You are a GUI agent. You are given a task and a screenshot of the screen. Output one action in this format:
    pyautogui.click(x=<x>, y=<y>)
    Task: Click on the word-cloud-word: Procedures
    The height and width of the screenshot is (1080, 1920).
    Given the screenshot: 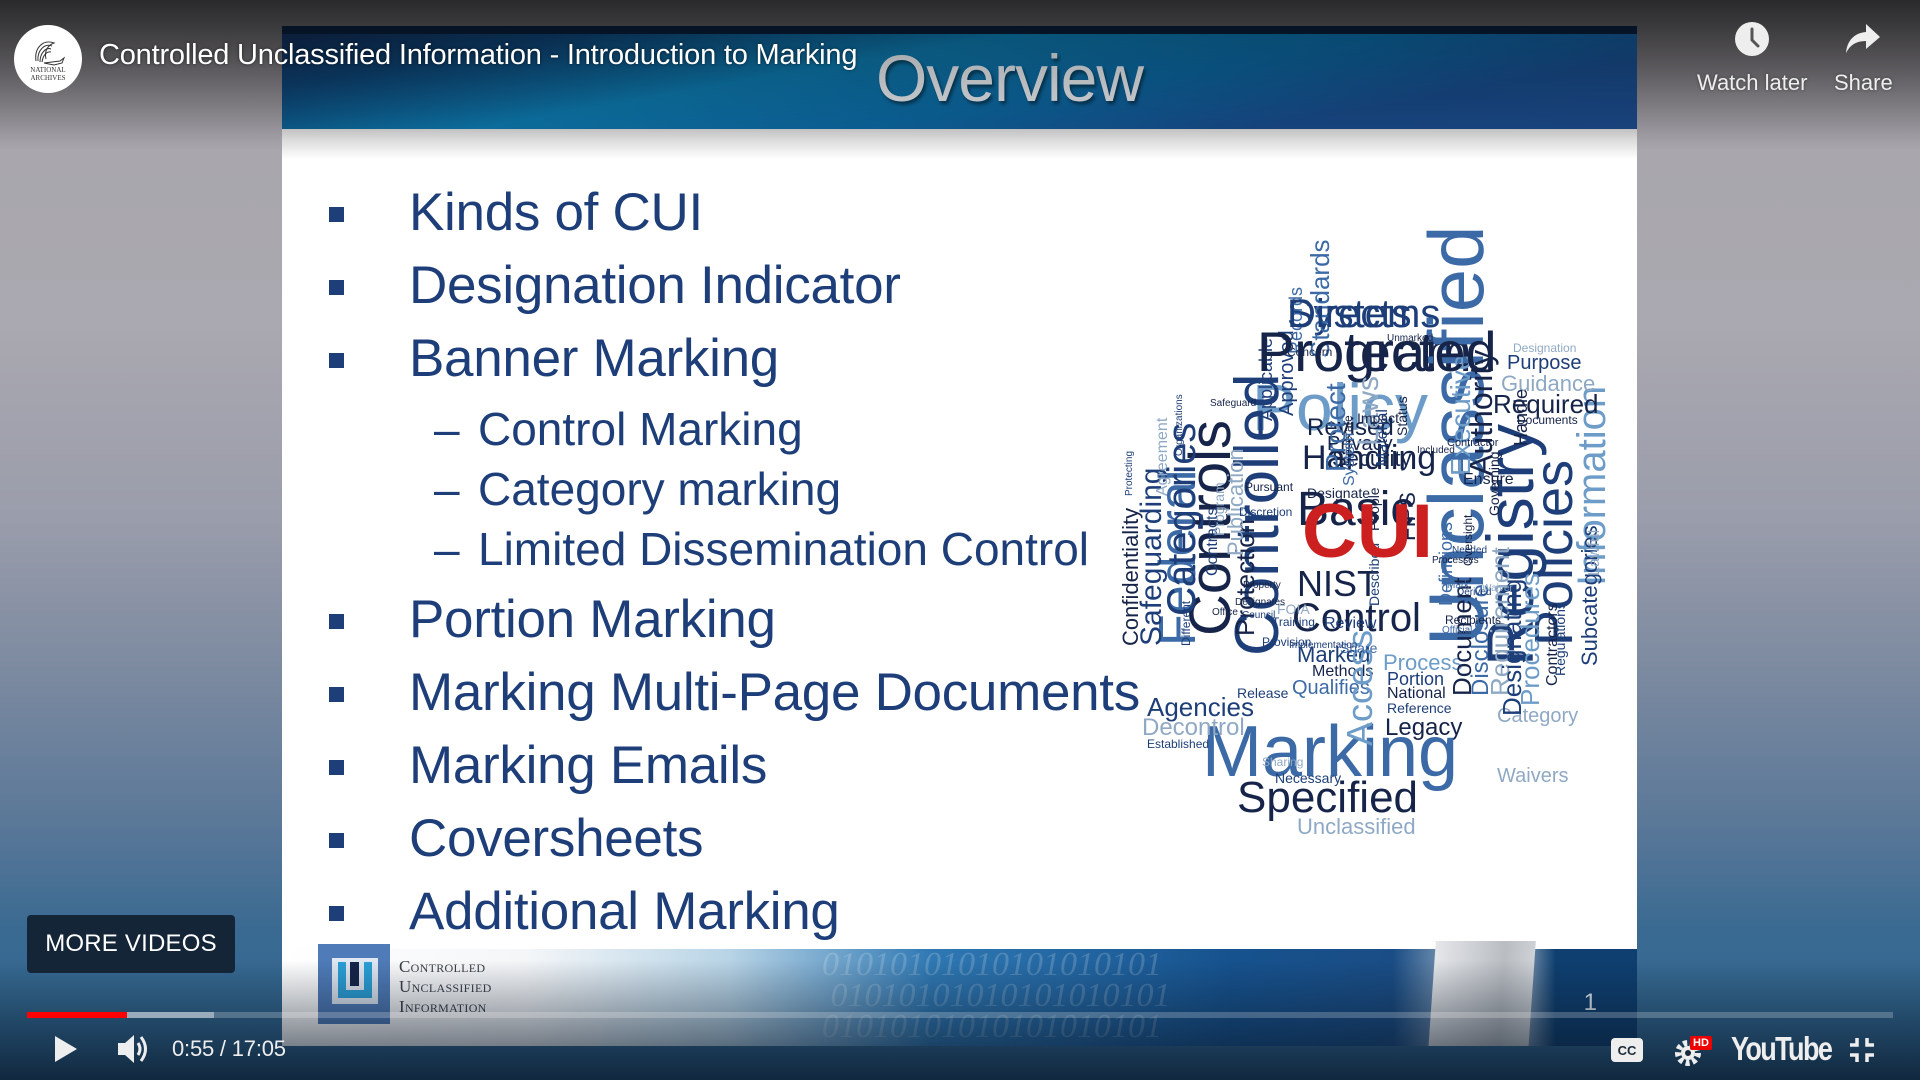 What is the action you would take?
    pyautogui.click(x=1530, y=639)
    